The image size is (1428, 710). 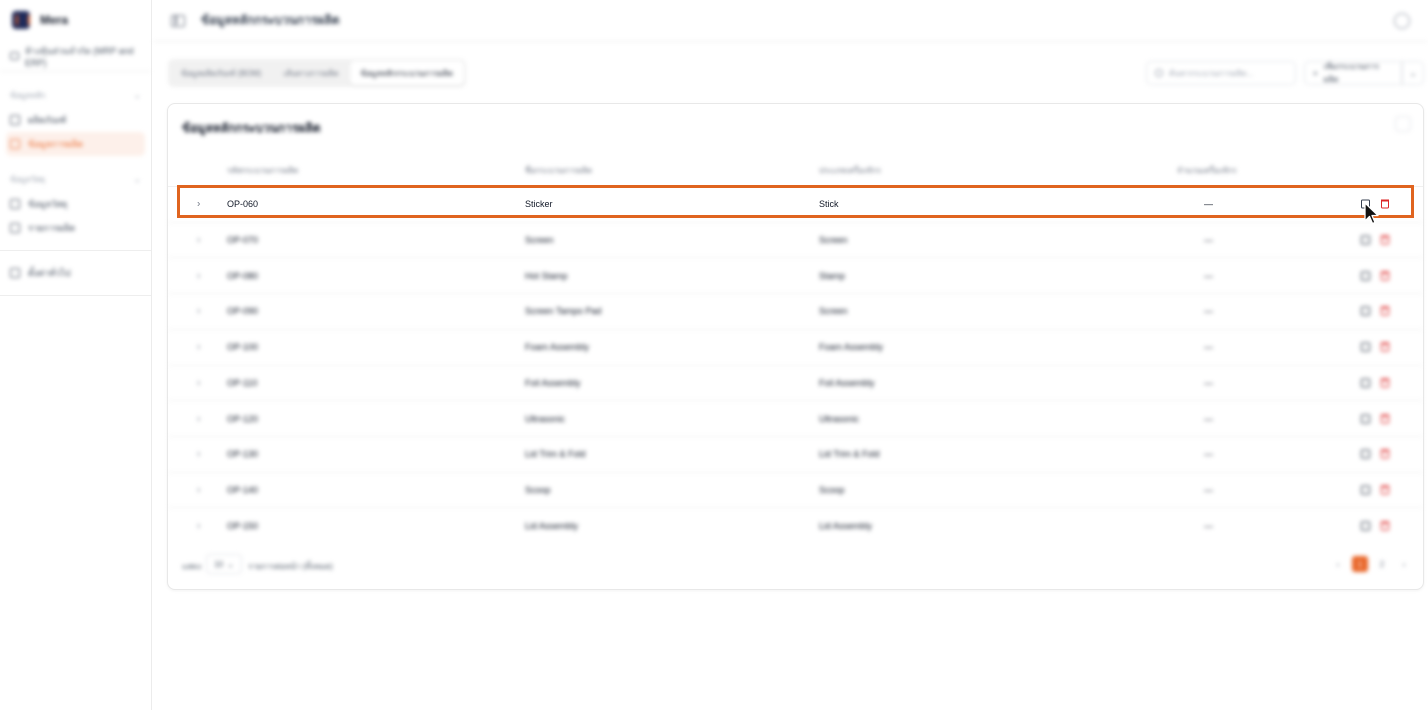 I want to click on cell-process-code: OP-140, so click(x=243, y=489).